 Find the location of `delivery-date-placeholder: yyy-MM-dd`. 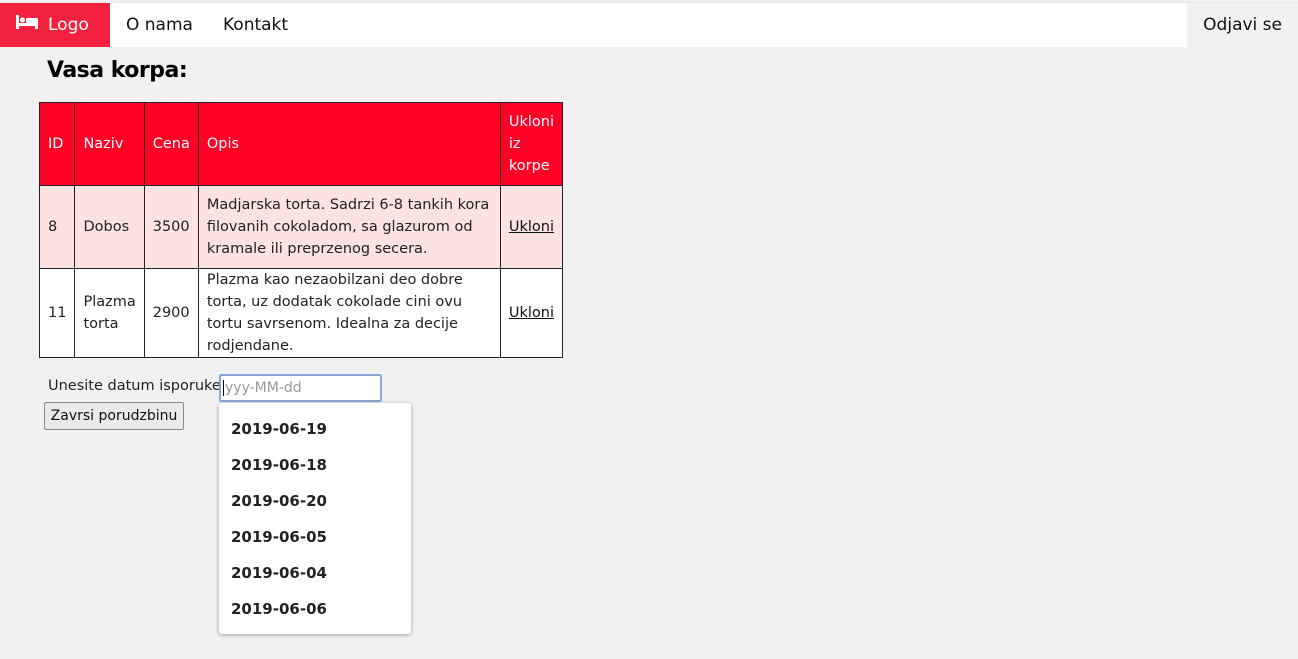

delivery-date-placeholder: yyy-MM-dd is located at coordinates (263, 388).